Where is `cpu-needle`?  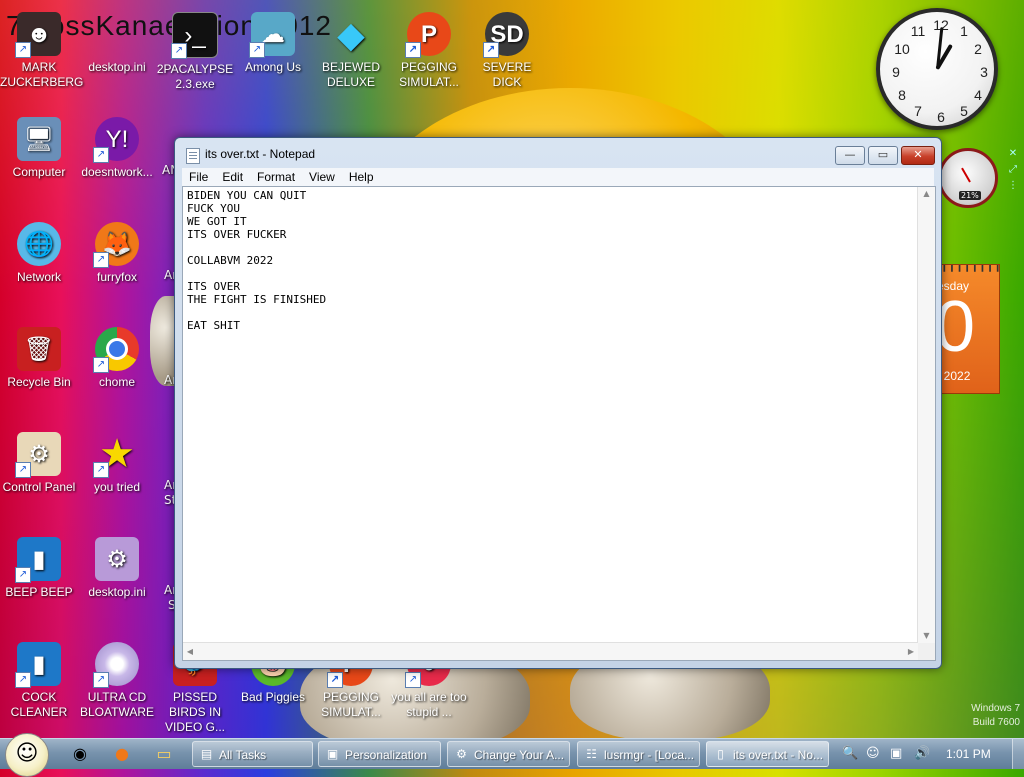 cpu-needle is located at coordinates (966, 175).